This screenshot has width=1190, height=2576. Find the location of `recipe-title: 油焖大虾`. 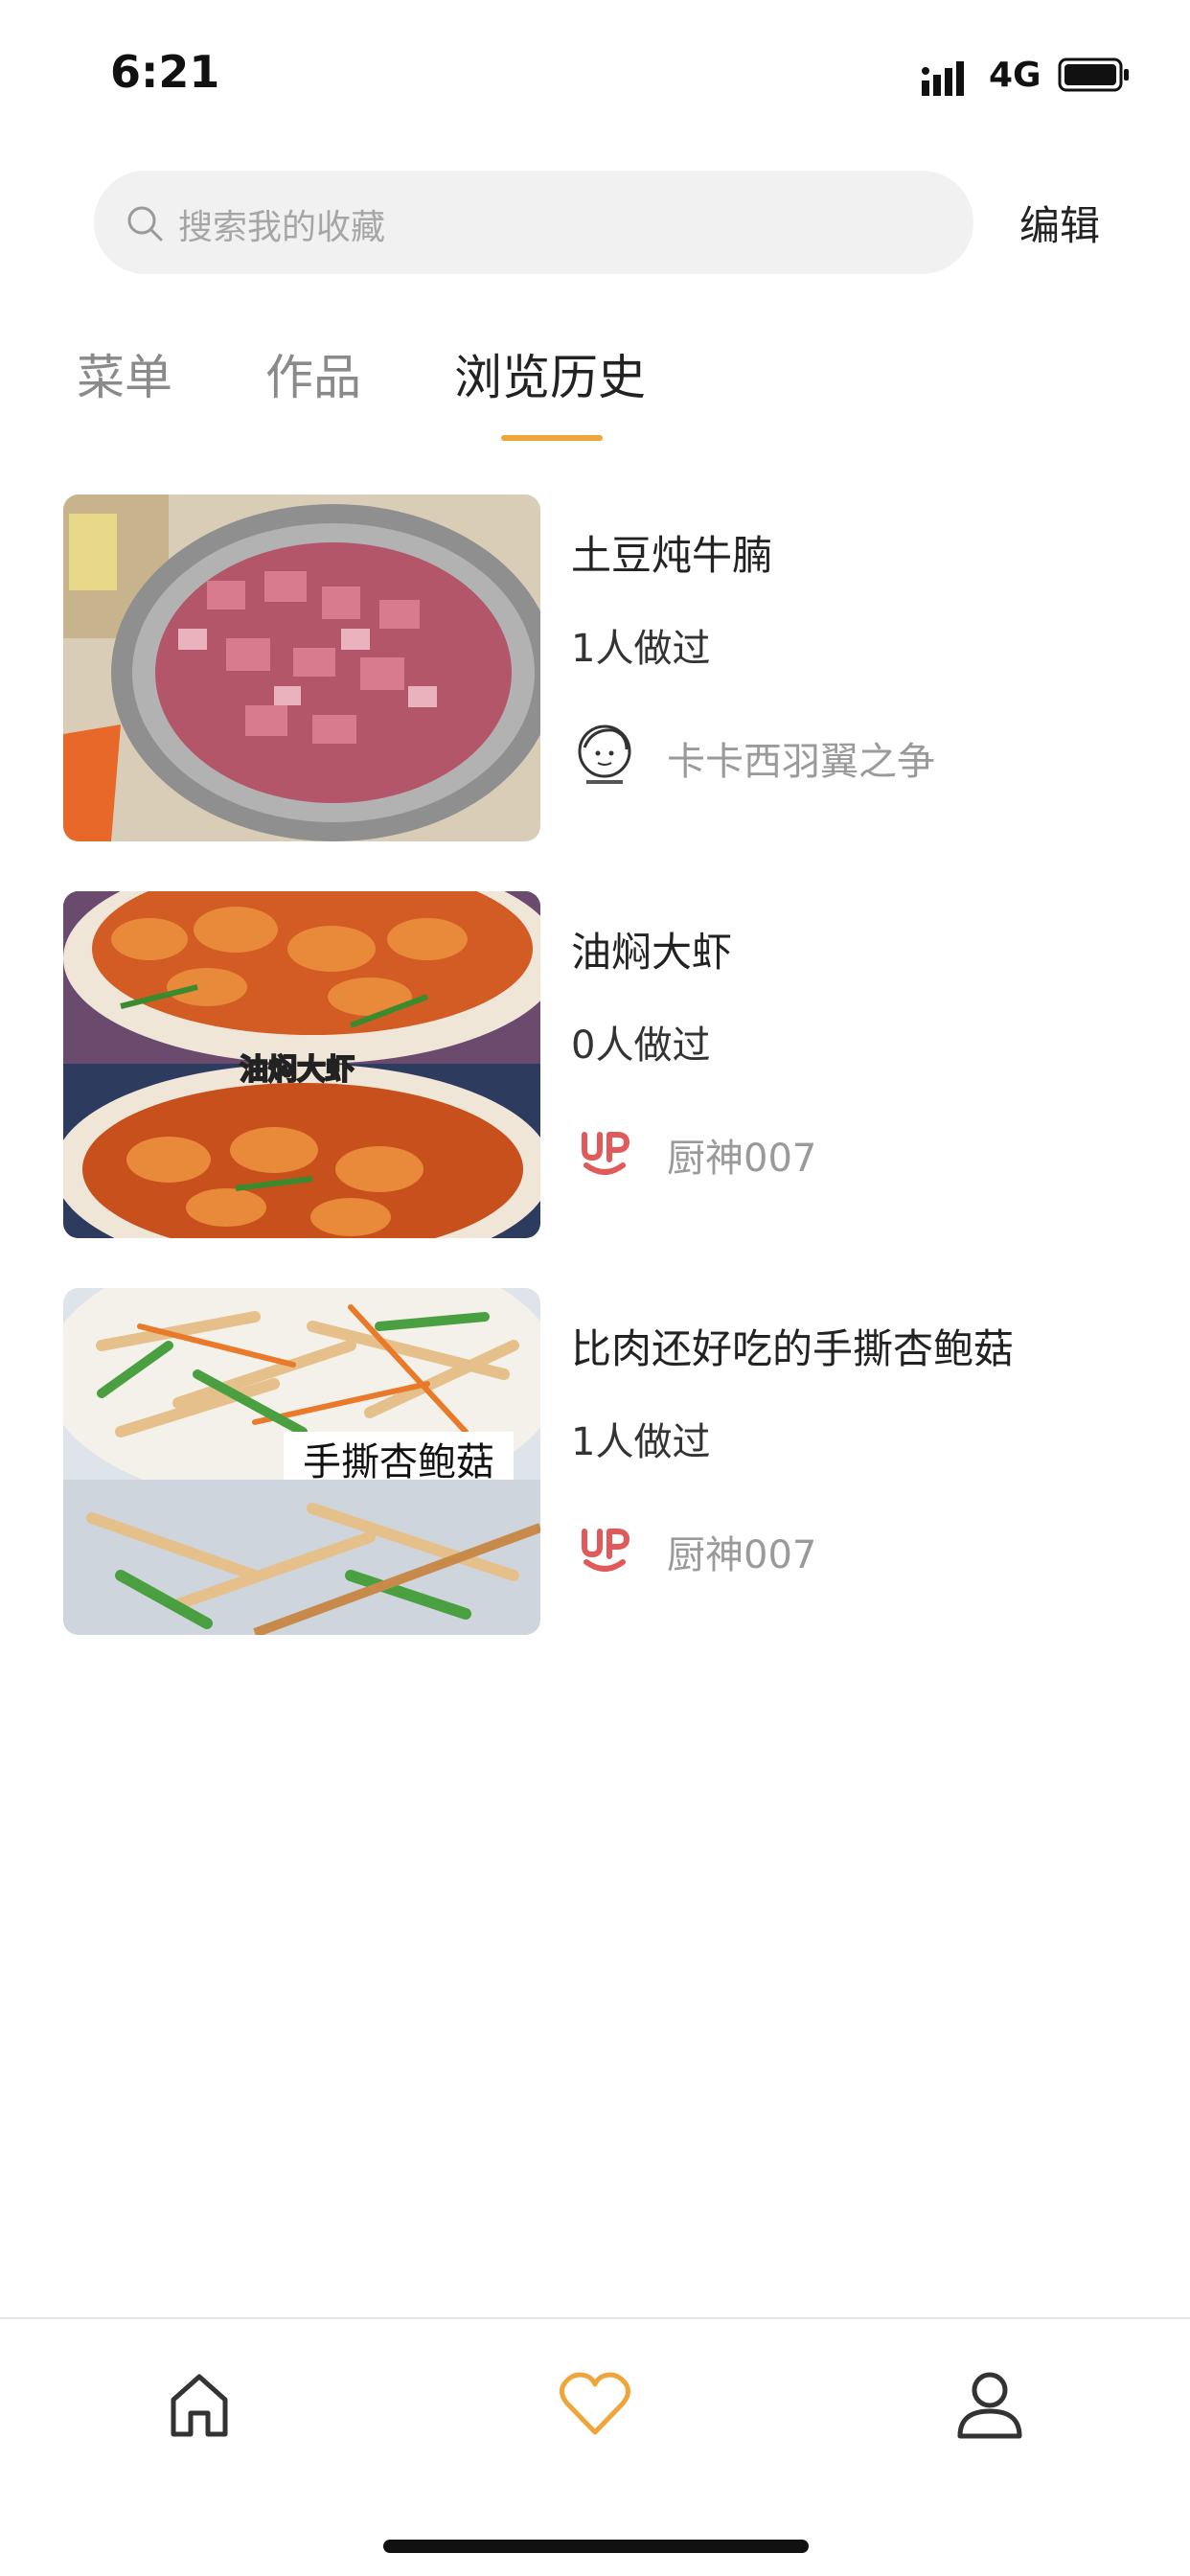

recipe-title: 油焖大虾 is located at coordinates (652, 949).